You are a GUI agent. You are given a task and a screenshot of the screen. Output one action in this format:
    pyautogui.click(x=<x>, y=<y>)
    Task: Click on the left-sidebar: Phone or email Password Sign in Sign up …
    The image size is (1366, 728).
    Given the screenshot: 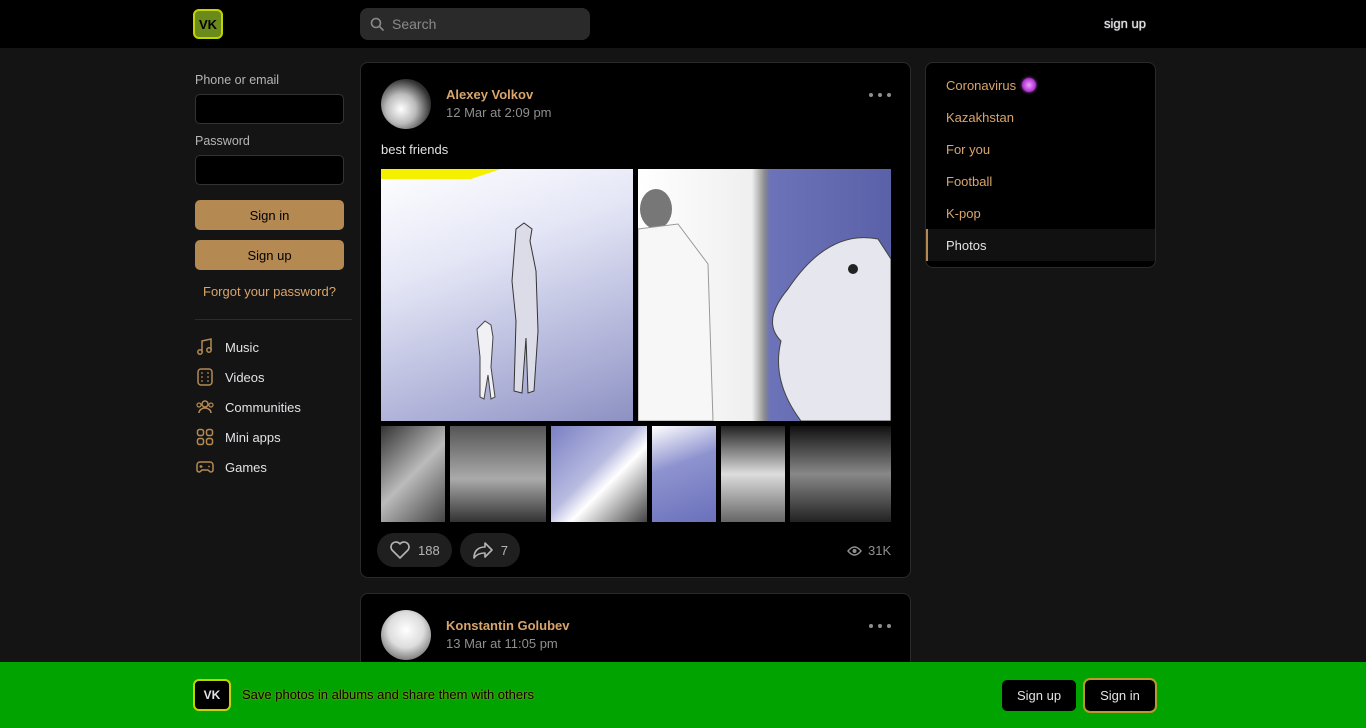 What is the action you would take?
    pyautogui.click(x=273, y=272)
    